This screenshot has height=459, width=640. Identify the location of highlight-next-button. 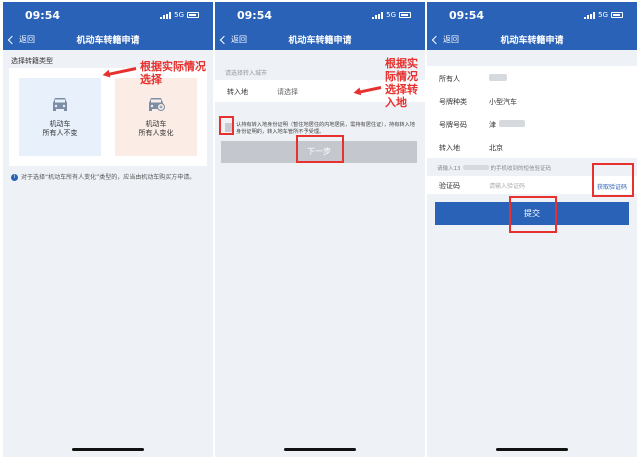
(320, 149).